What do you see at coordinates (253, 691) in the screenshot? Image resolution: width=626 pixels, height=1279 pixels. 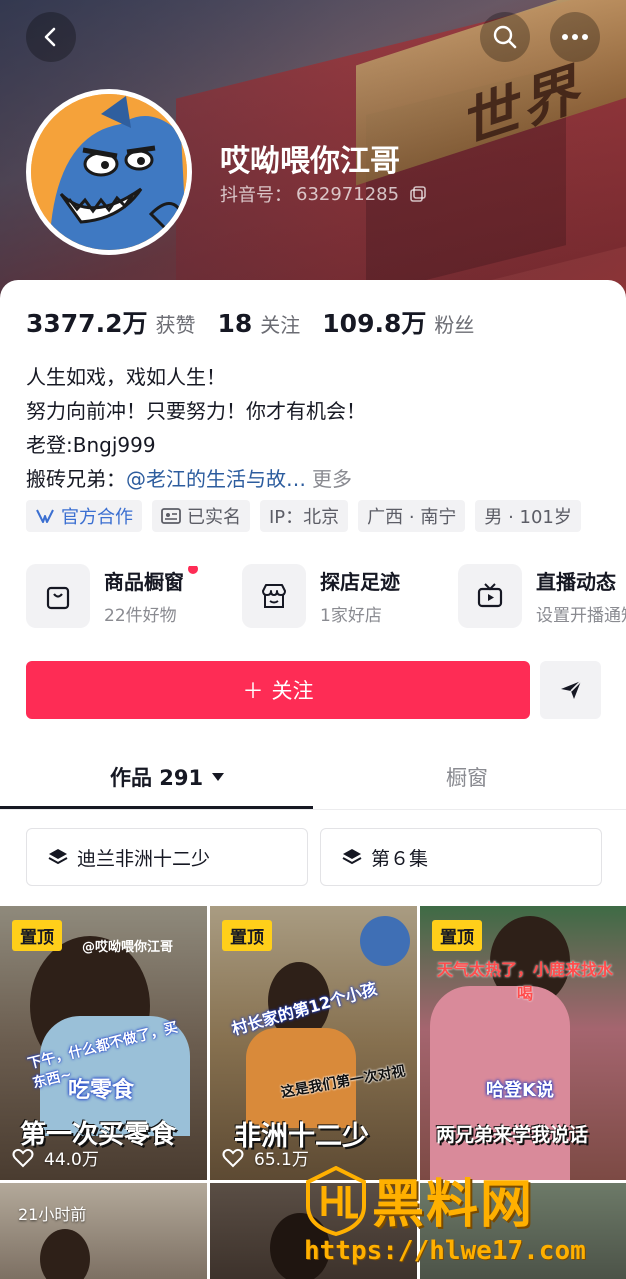 I see `plus-icon: ＋` at bounding box center [253, 691].